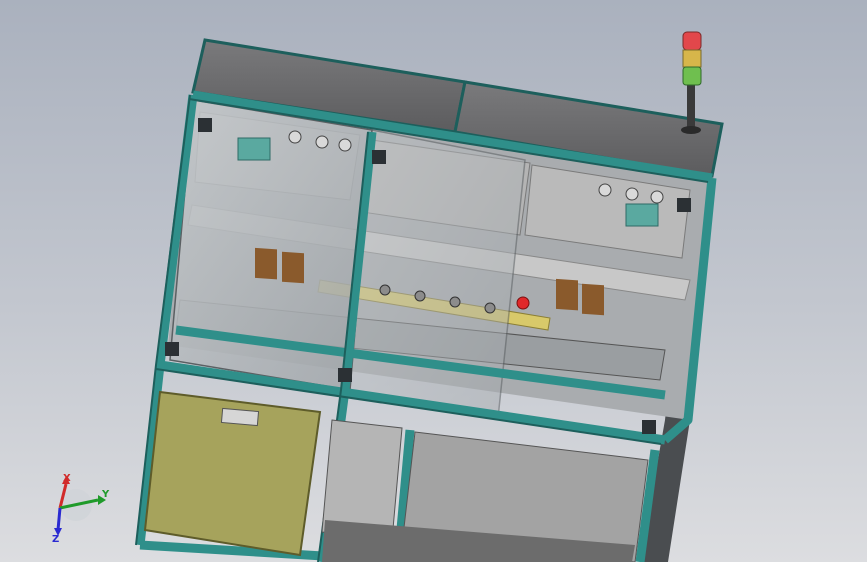  Describe the element at coordinates (254, 149) in the screenshot. I see `teal-module-left` at that location.